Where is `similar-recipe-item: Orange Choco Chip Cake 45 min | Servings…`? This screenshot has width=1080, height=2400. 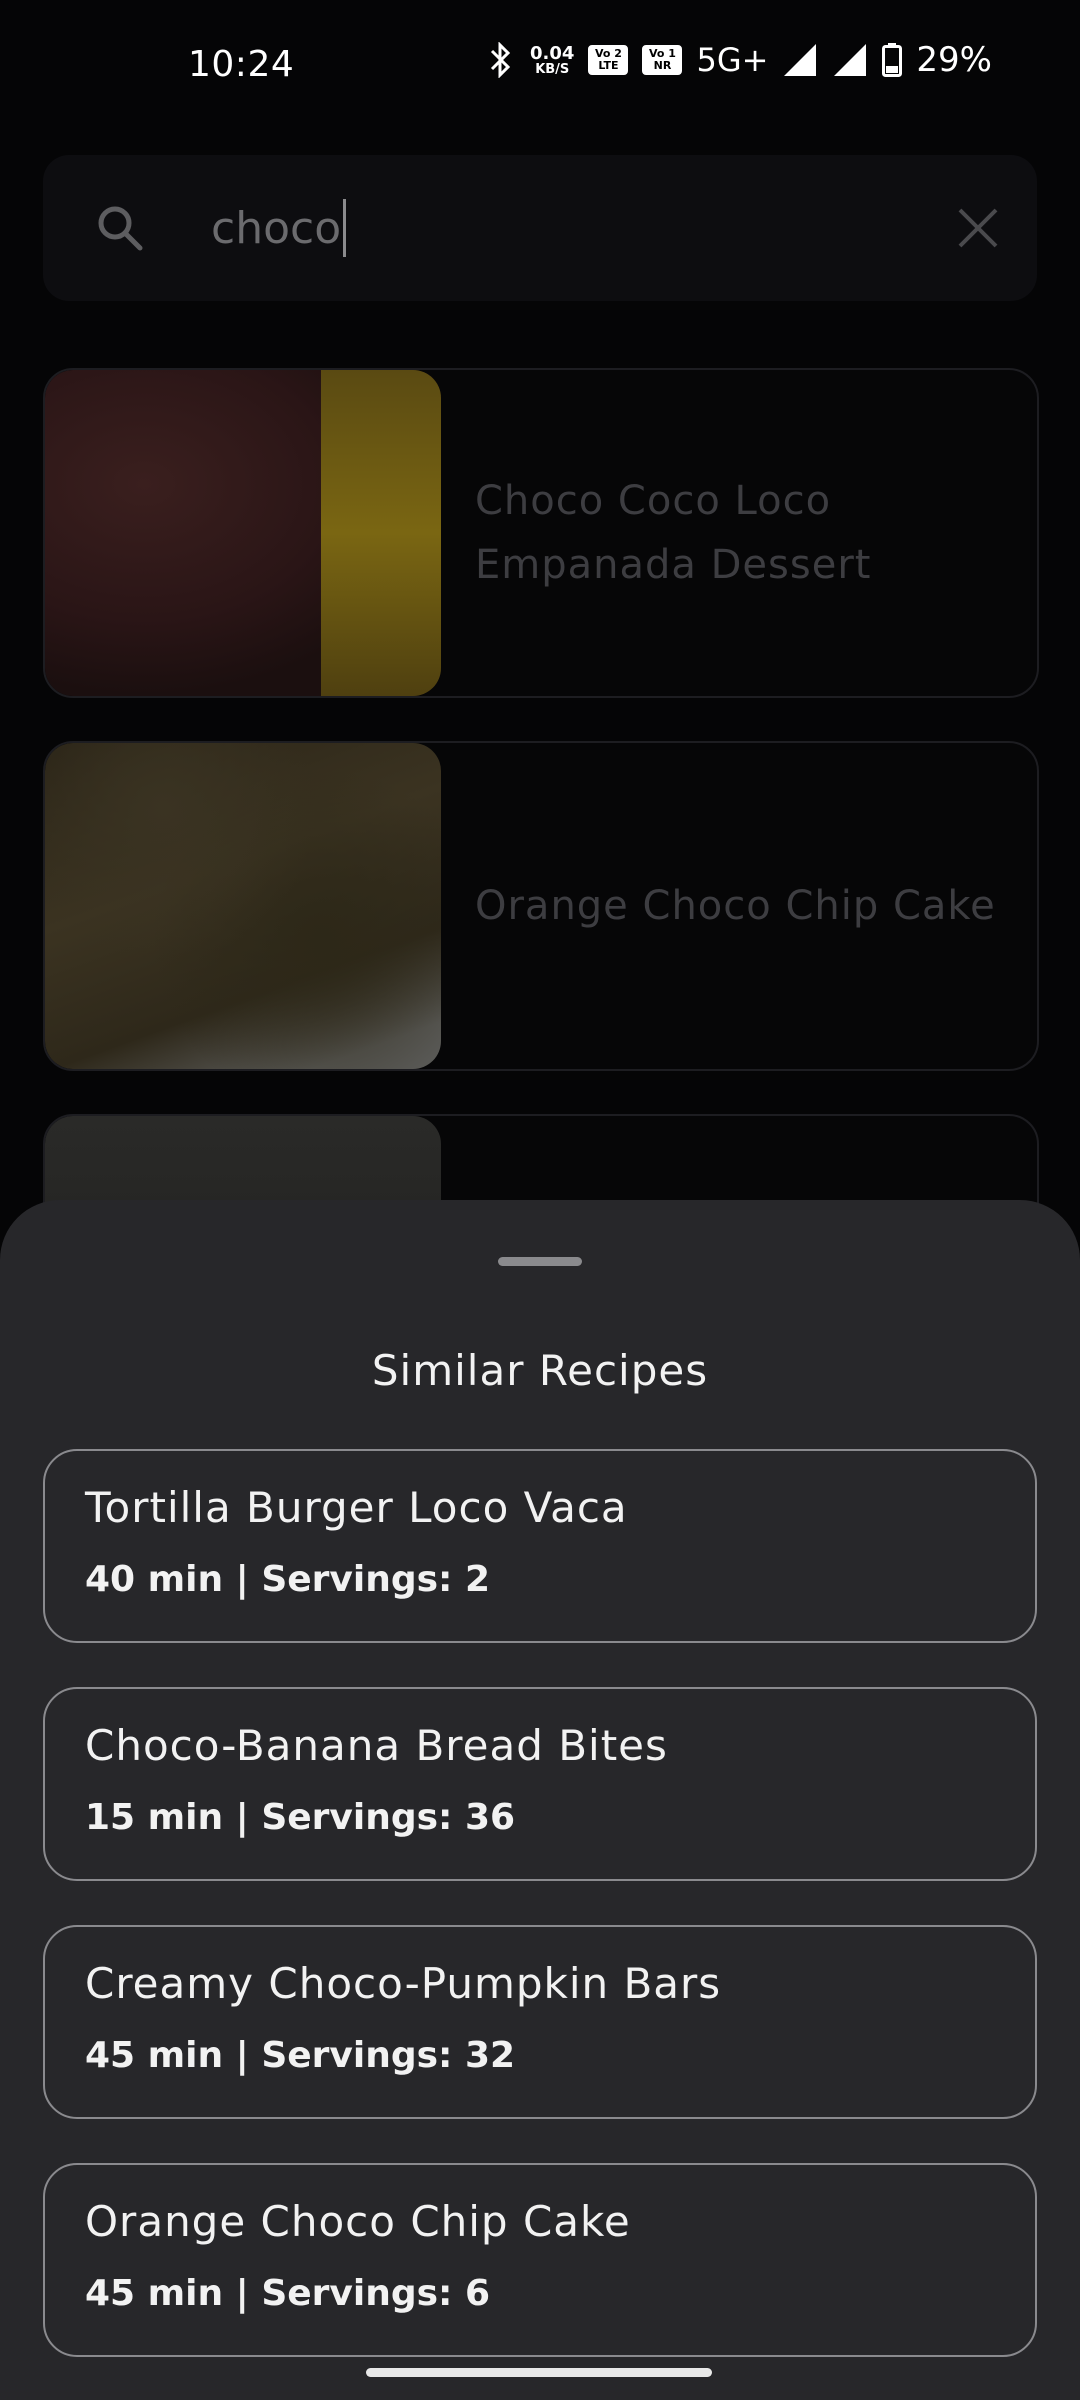
similar-recipe-item: Orange Choco Chip Cake 45 min | Servings… is located at coordinates (540, 2260).